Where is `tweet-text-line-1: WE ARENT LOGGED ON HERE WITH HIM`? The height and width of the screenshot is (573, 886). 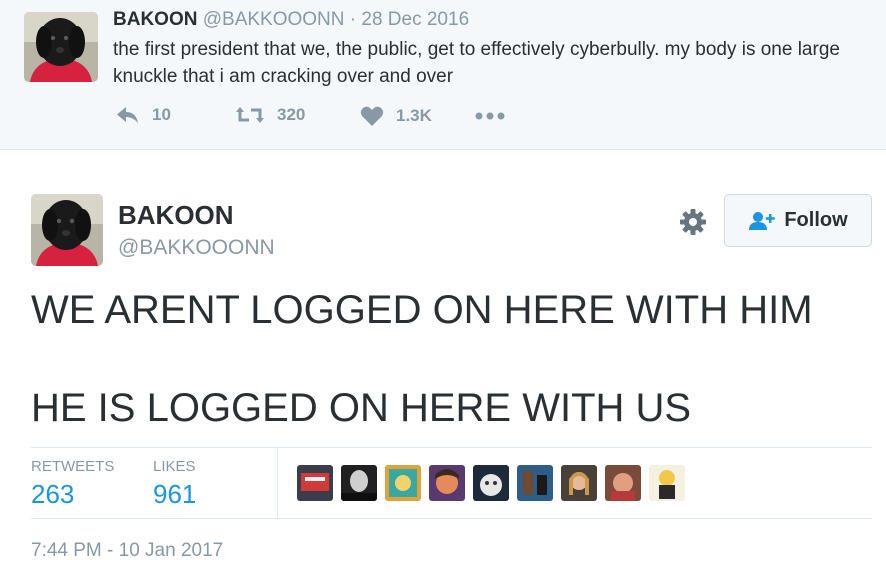
tweet-text-line-1: WE ARENT LOGGED ON HERE WITH HIM is located at coordinates (422, 310).